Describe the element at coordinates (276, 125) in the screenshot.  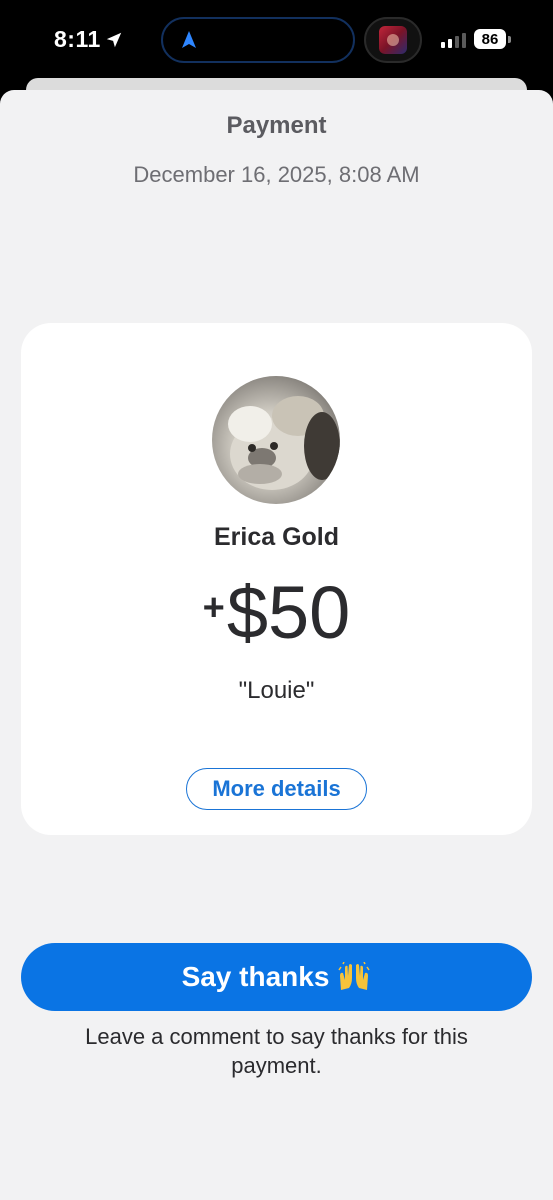
I see `page-title: Payment` at that location.